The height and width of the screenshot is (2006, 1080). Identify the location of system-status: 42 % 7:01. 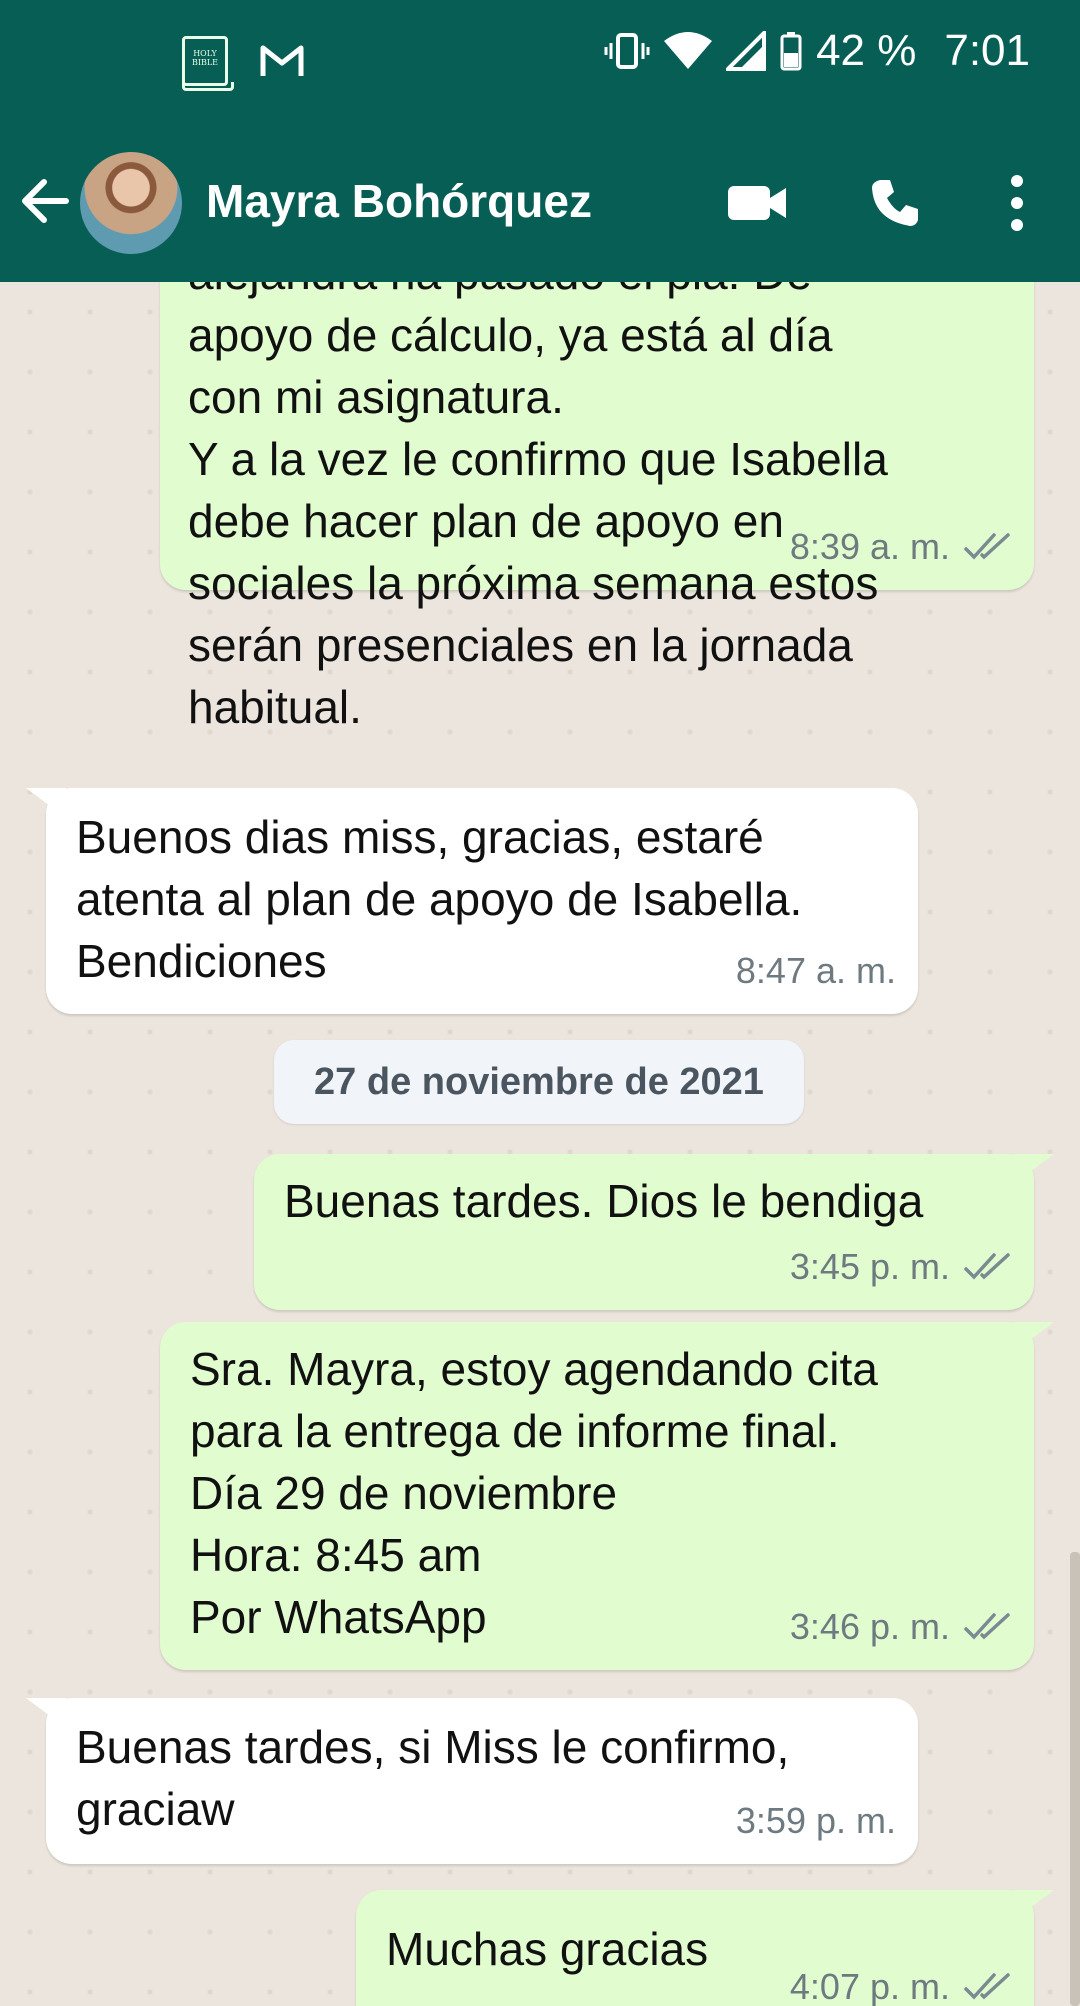
(817, 51).